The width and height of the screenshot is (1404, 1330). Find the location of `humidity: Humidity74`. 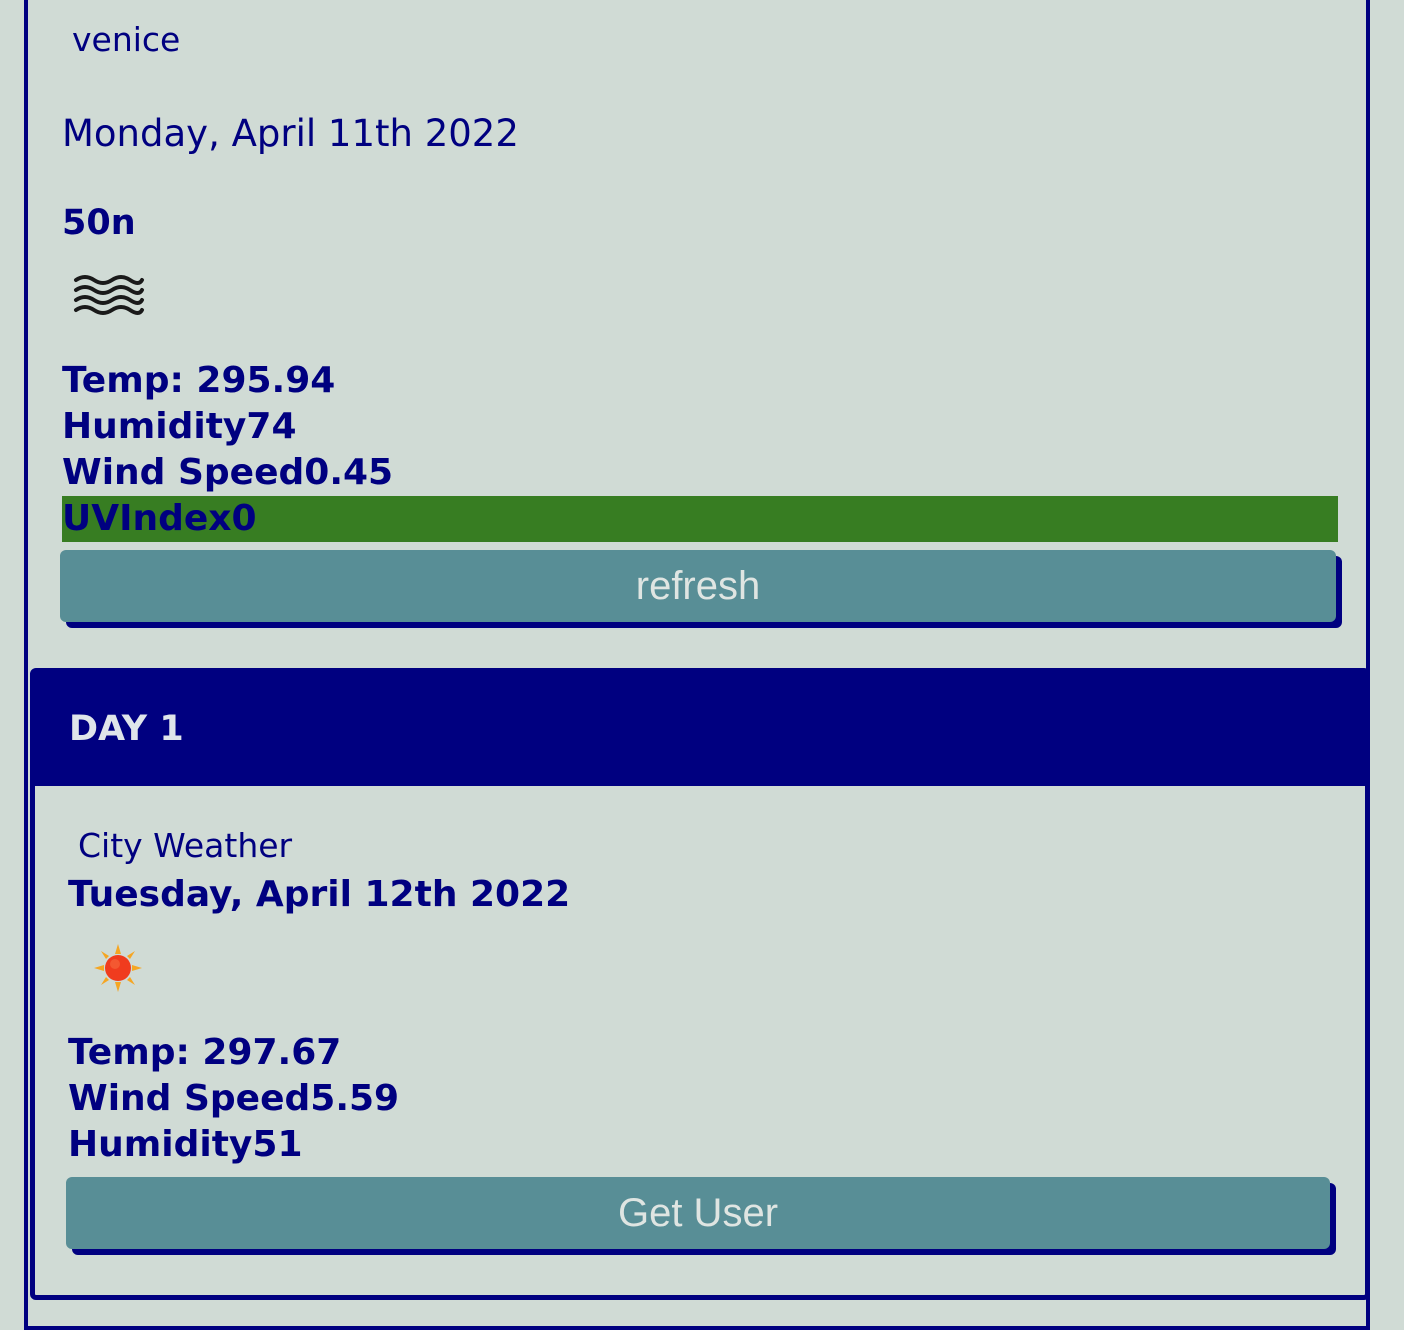

humidity: Humidity74 is located at coordinates (179, 426).